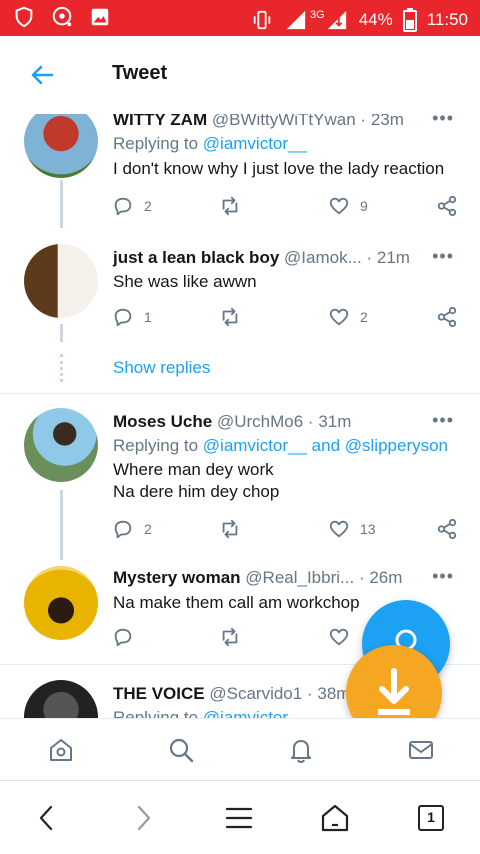  Describe the element at coordinates (160, 121) in the screenshot. I see `display-name: WITTY ZAM` at that location.